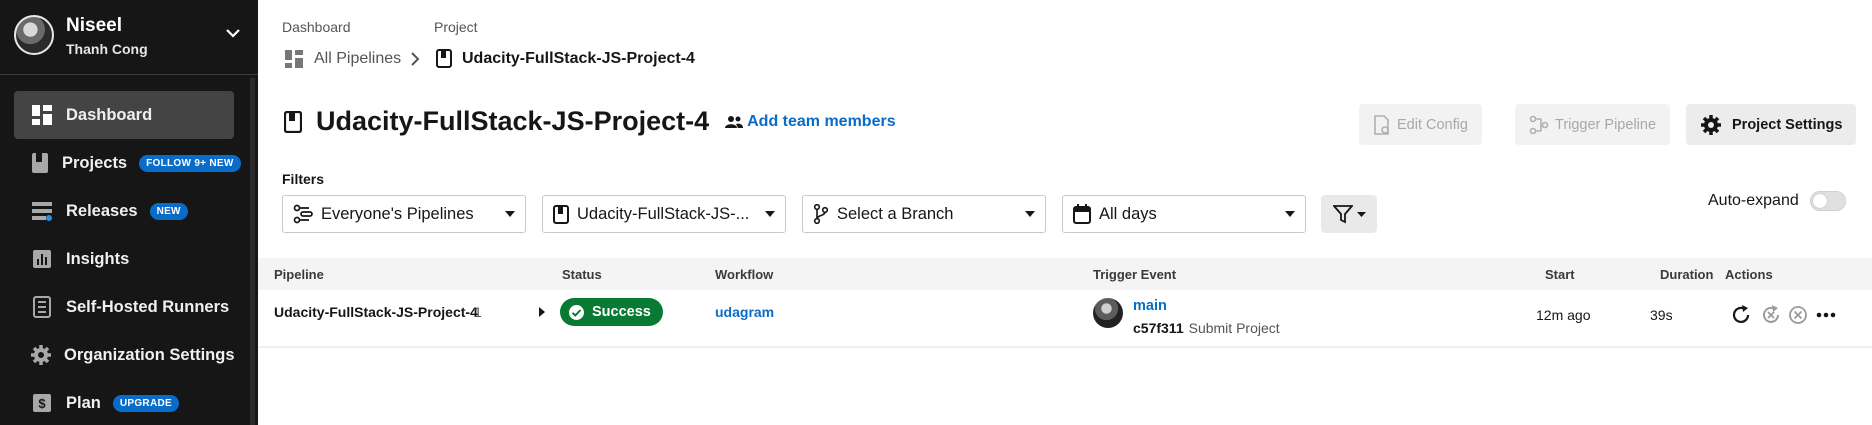 Image resolution: width=1872 pixels, height=425 pixels. What do you see at coordinates (299, 274) in the screenshot?
I see `col-pipeline: Pipeline` at bounding box center [299, 274].